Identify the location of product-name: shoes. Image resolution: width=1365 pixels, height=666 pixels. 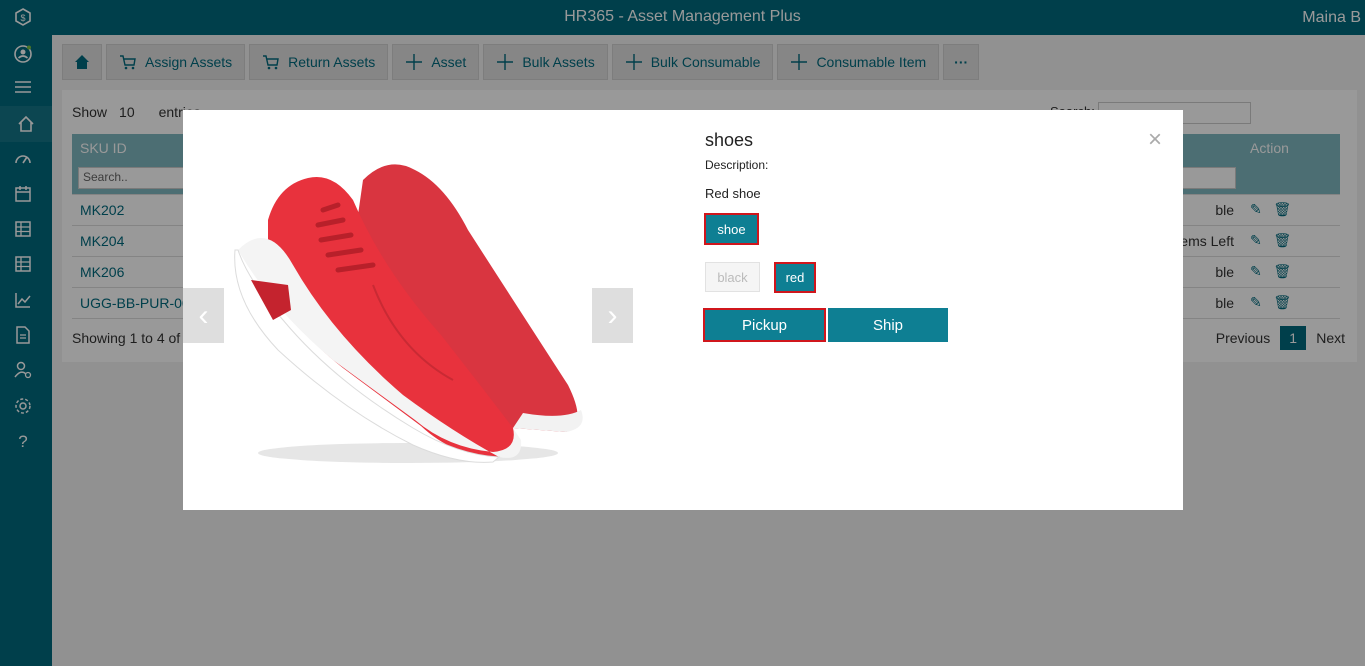
(729, 140).